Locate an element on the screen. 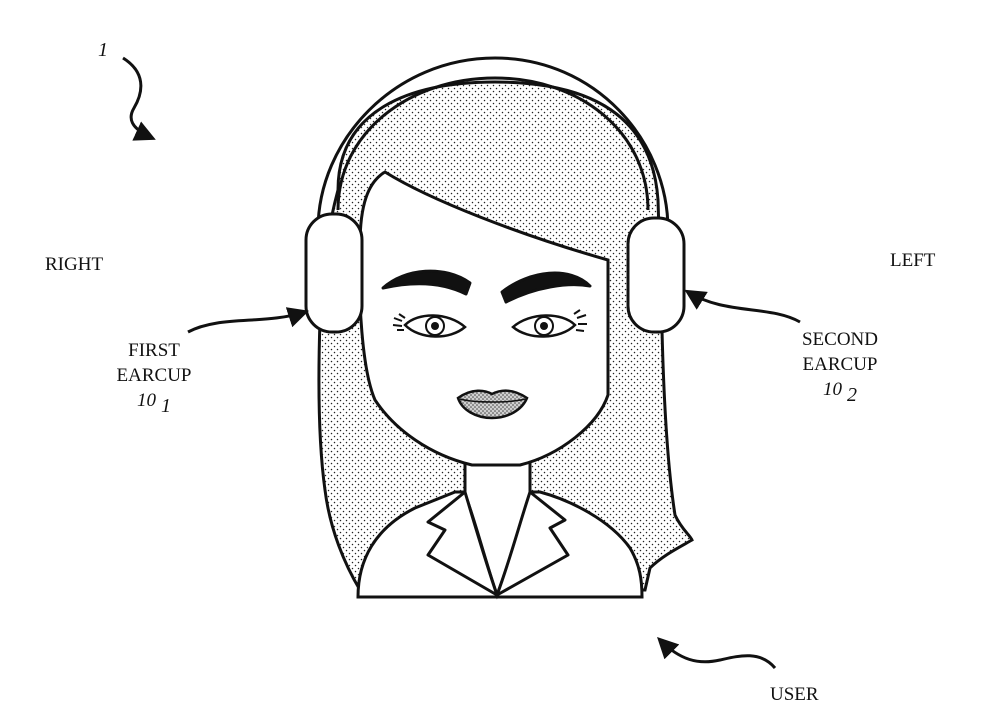  label-first-earcup: FIRST EARCUP 10 1 is located at coordinates (154, 377).